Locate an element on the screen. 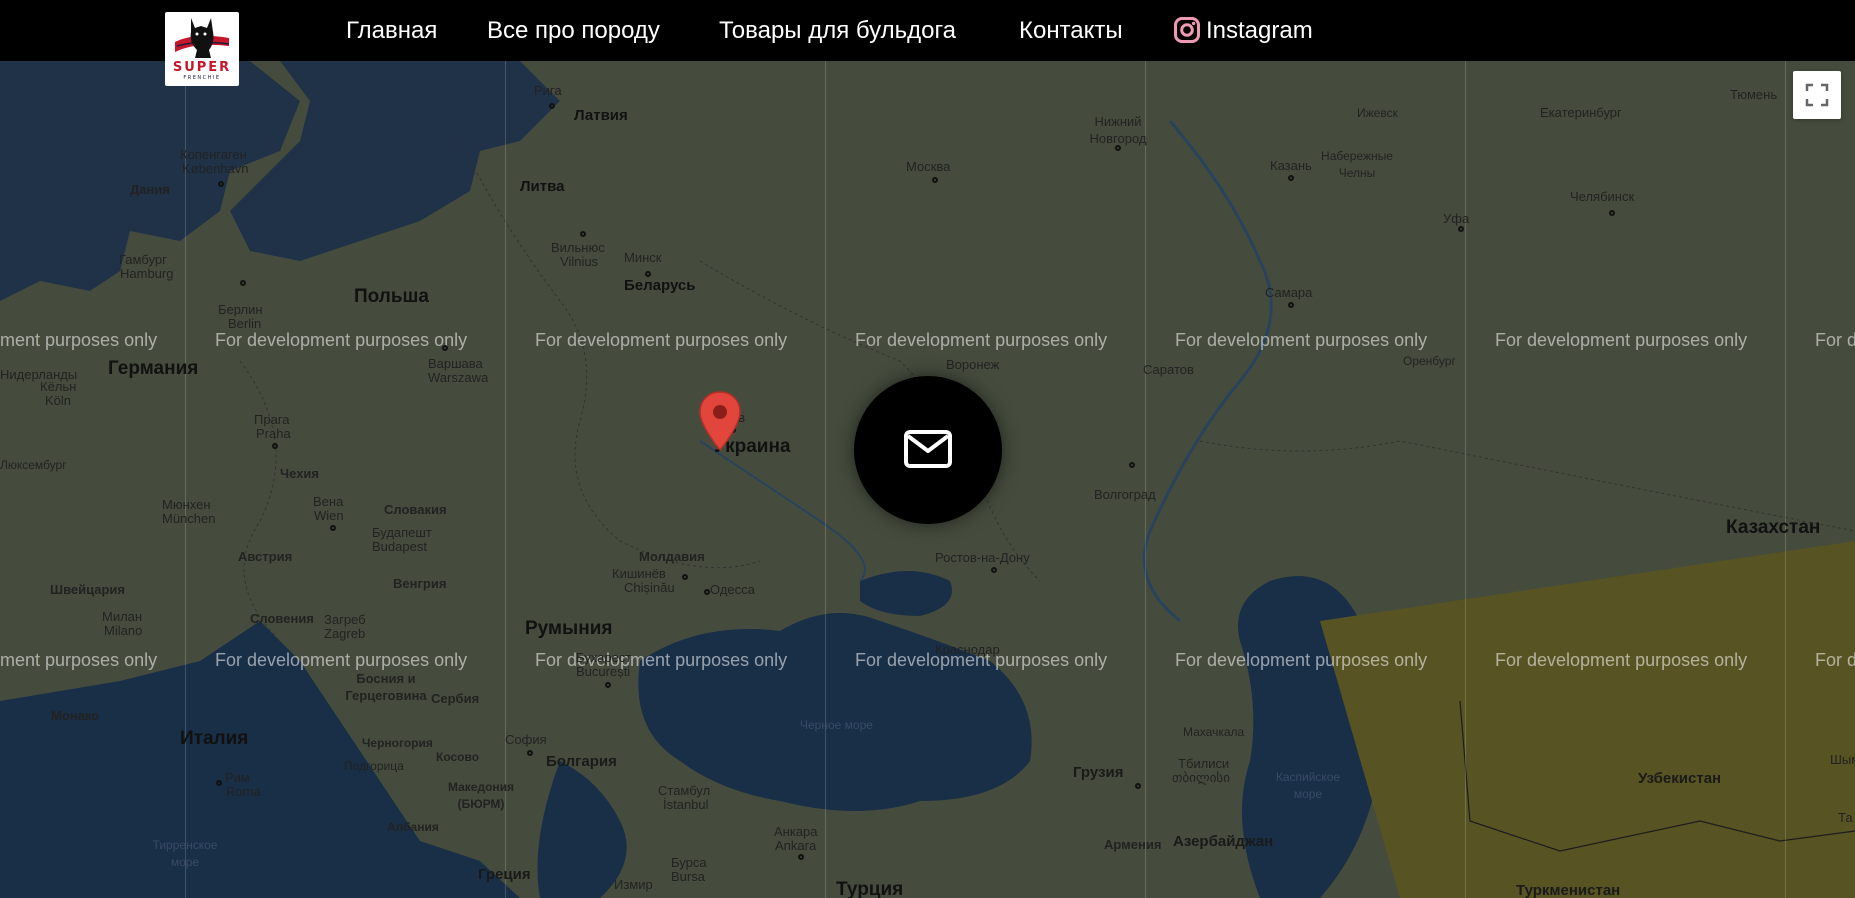  sea-label: Черное море is located at coordinates (836, 725).